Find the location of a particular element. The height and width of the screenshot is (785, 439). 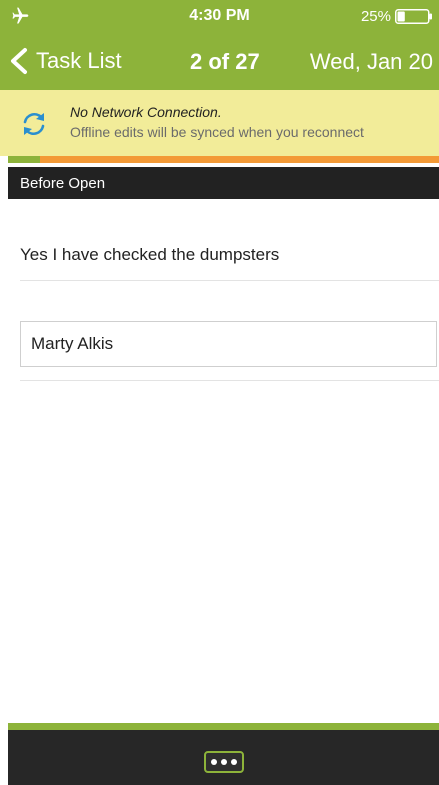

bottom-toolbar is located at coordinates (223, 757).